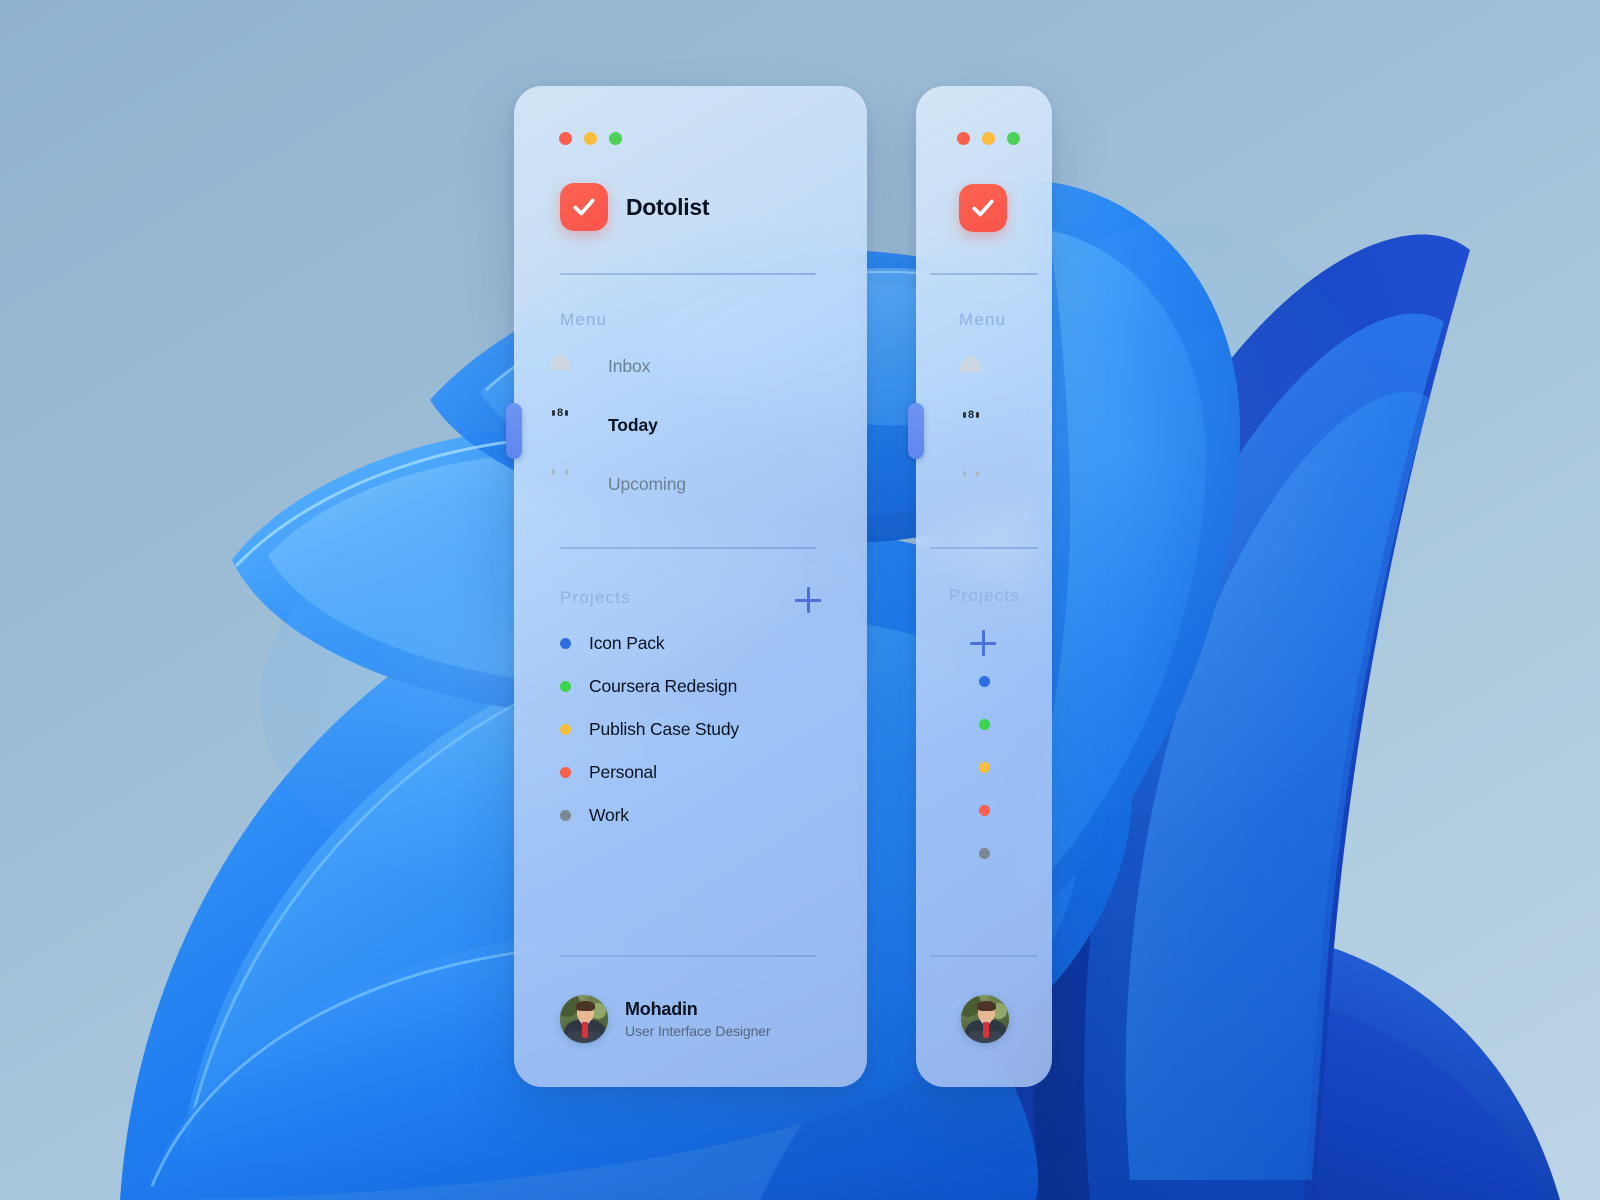  I want to click on menu-item-upcoming: Upcoming, so click(686, 484).